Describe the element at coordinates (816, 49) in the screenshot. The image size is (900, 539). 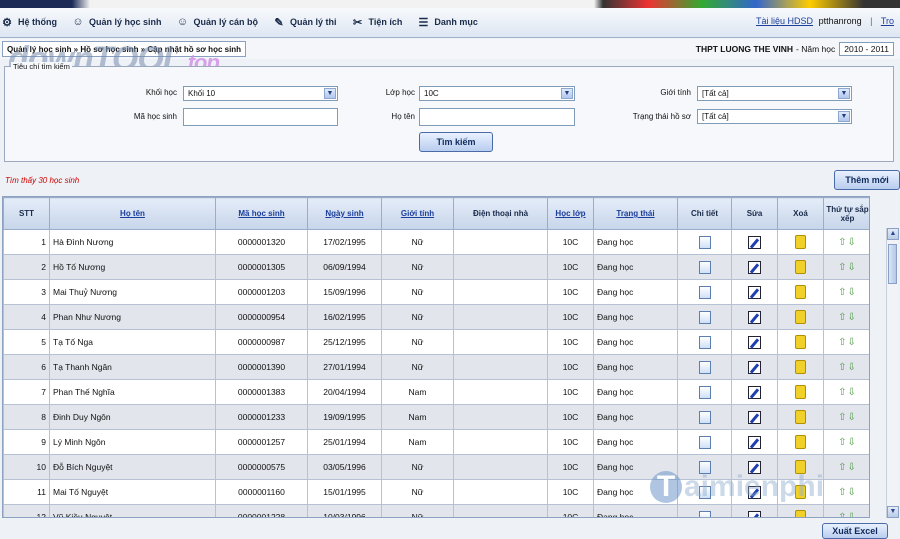
I see `school-year-label: - Năm học` at that location.